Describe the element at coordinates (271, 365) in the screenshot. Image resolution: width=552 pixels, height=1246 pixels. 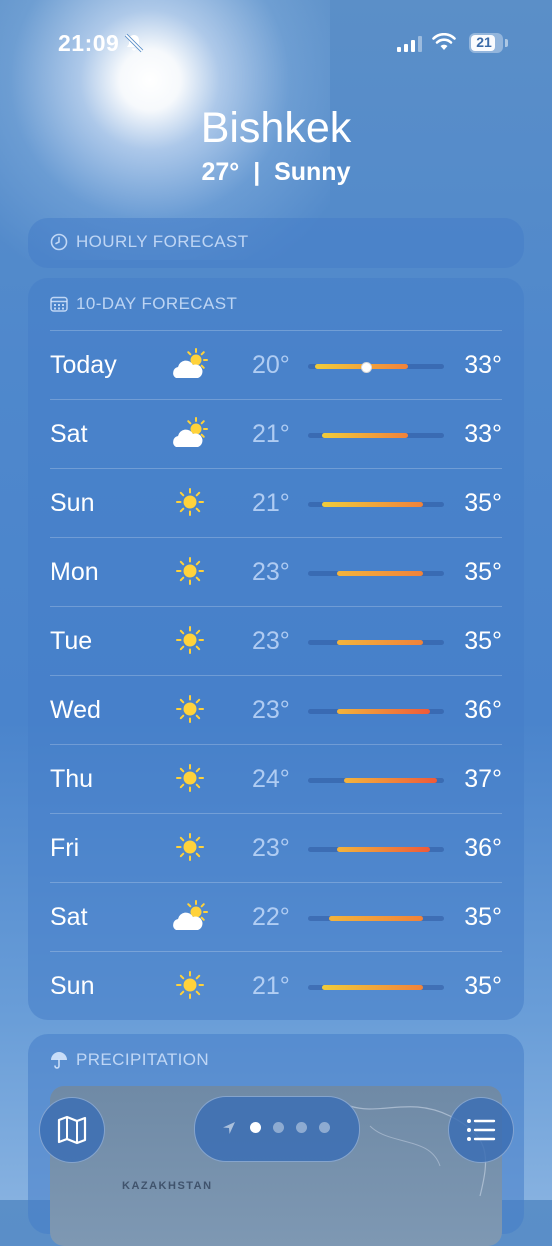
I see `forecast-low: 20°` at that location.